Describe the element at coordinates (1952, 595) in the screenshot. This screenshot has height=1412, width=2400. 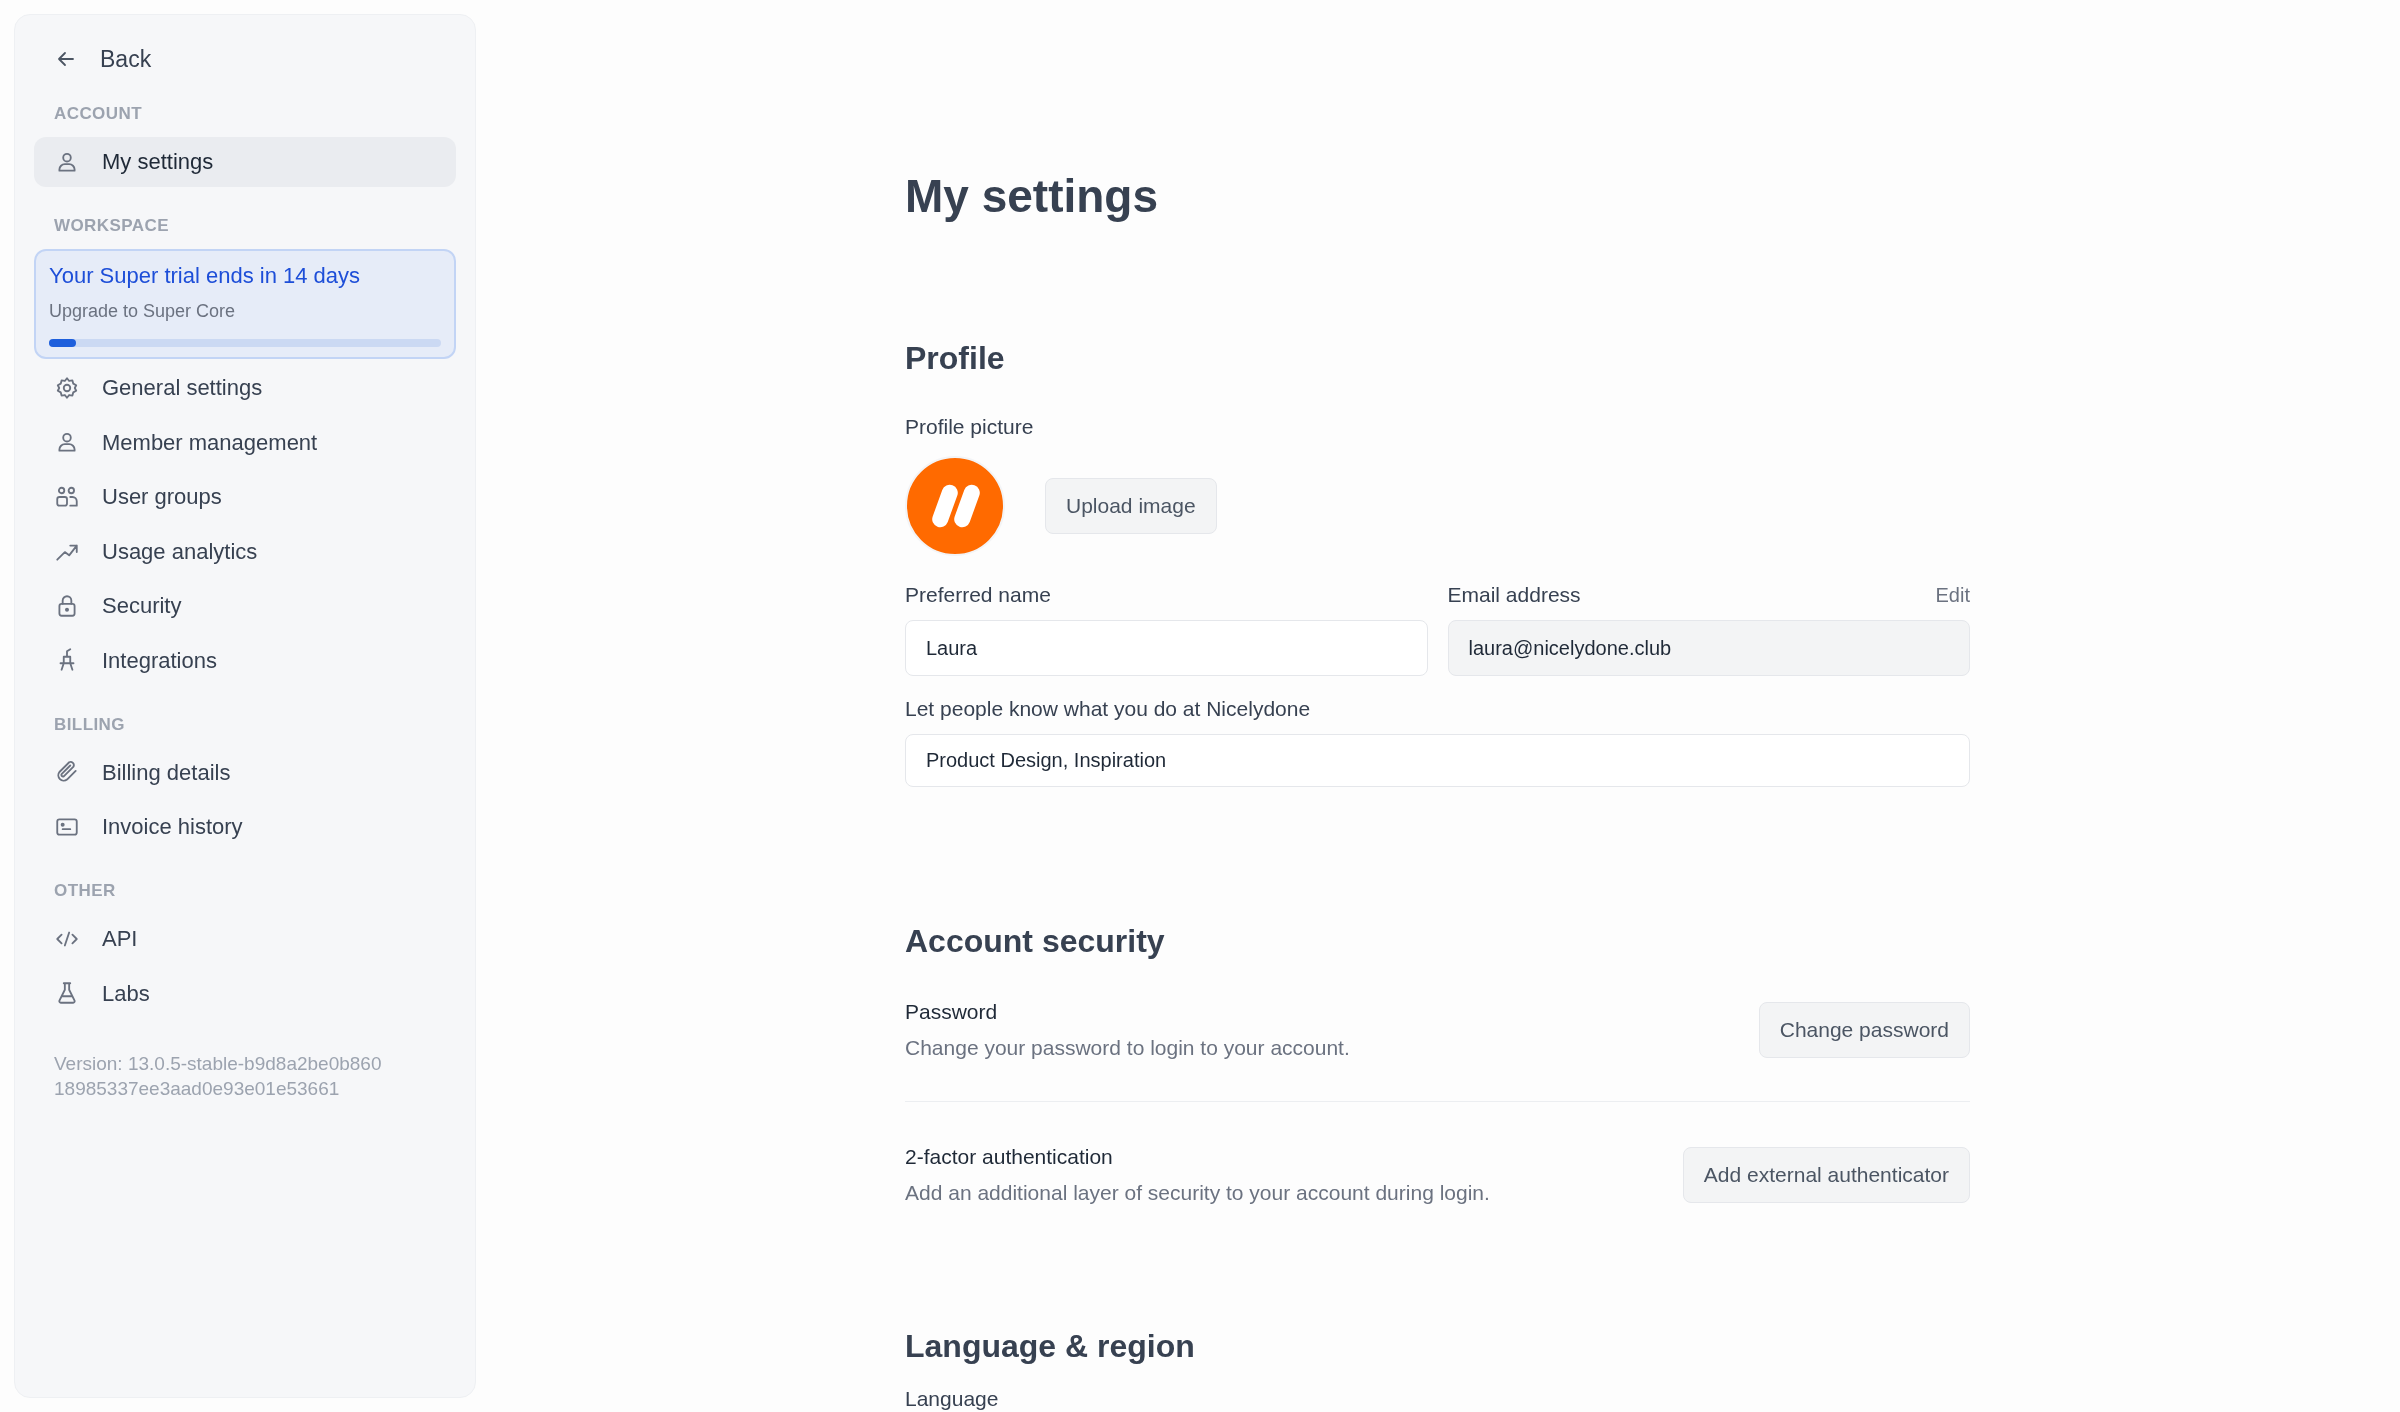
I see `edit-link: Edit` at that location.